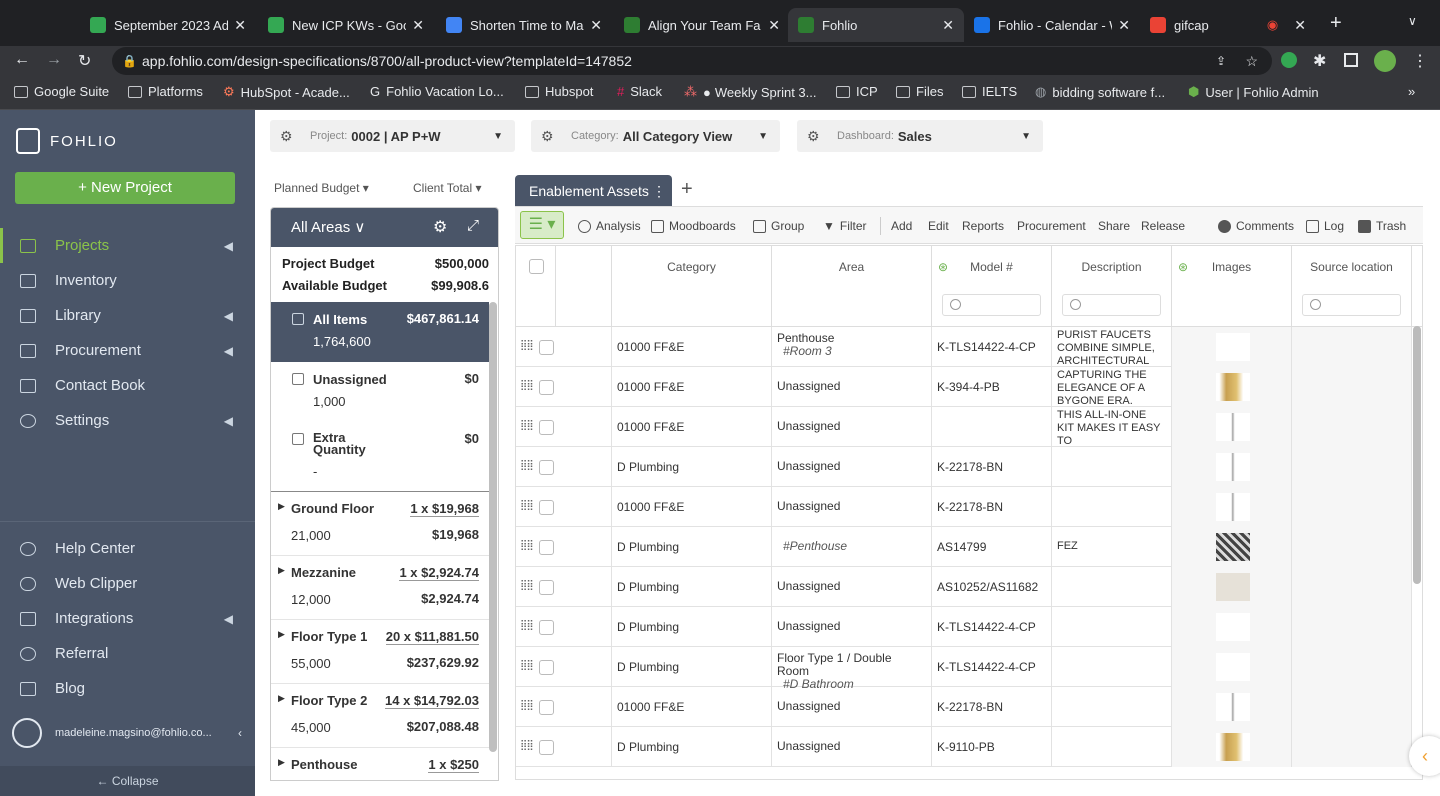 The image size is (1440, 796). I want to click on share-button: Share, so click(1114, 226).